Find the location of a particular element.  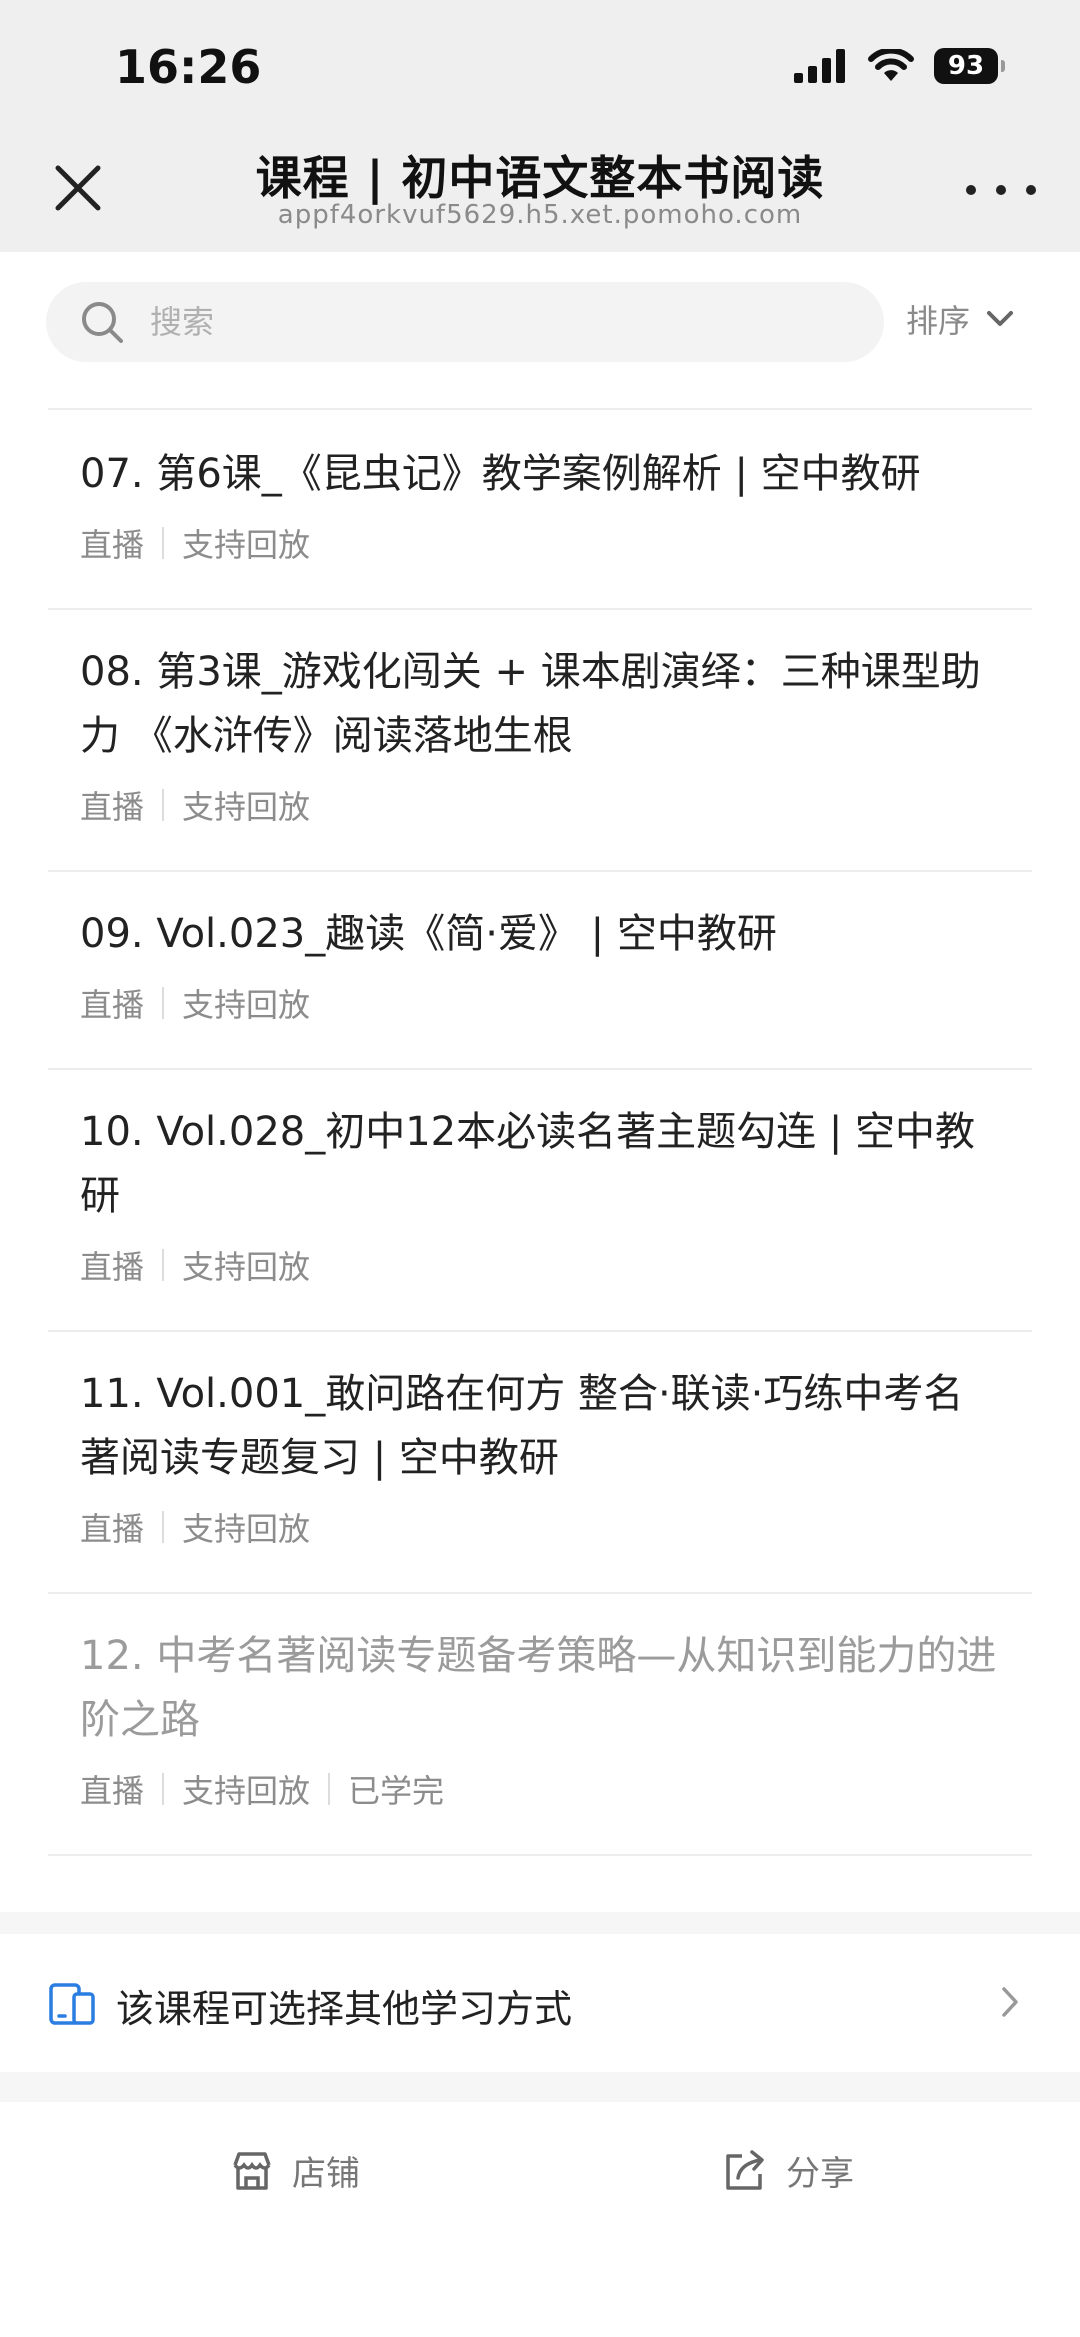

list-item: 09. Vol.023_趣读《简·爱》 | 空中教研 直播 支持回放 is located at coordinates (540, 970).